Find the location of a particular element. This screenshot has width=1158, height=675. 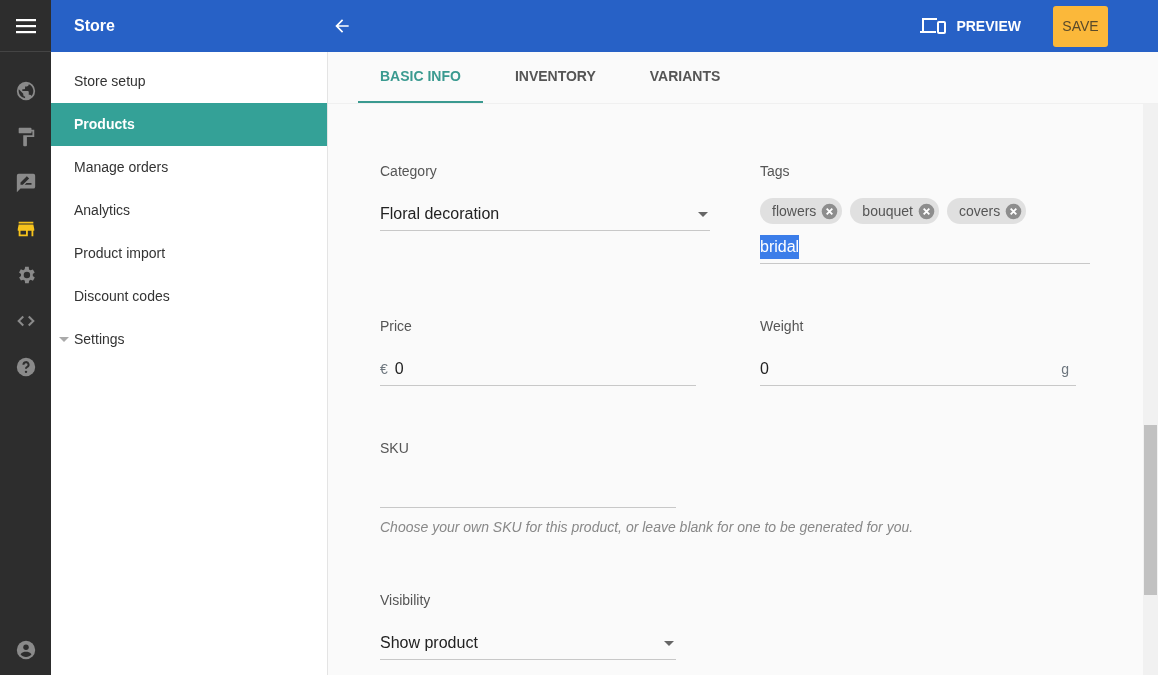

weight-field: 0 g is located at coordinates (918, 369).